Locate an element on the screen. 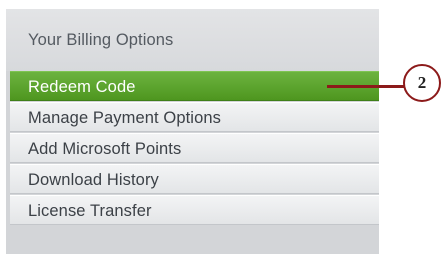 This screenshot has width=446, height=258. menu-item-manage-payment-options: Manage Payment Options is located at coordinates (194, 117).